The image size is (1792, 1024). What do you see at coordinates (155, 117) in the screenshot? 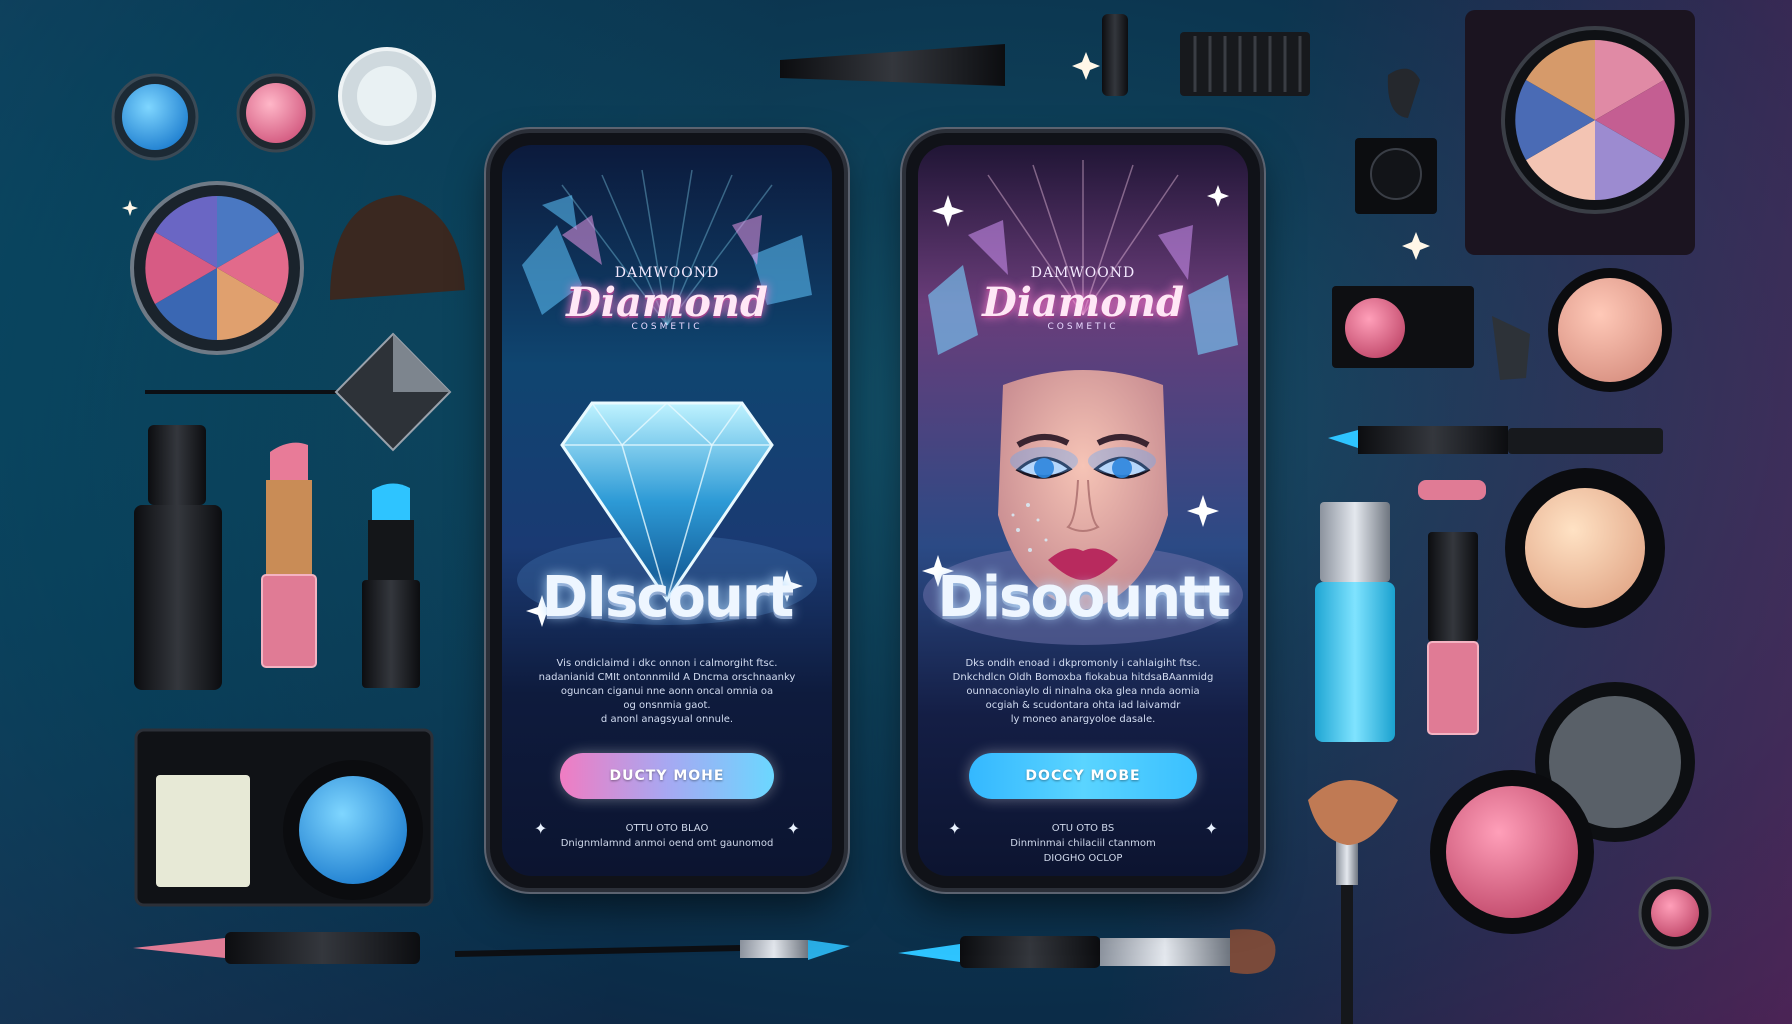
I see `blue-eyeshadow-jar` at bounding box center [155, 117].